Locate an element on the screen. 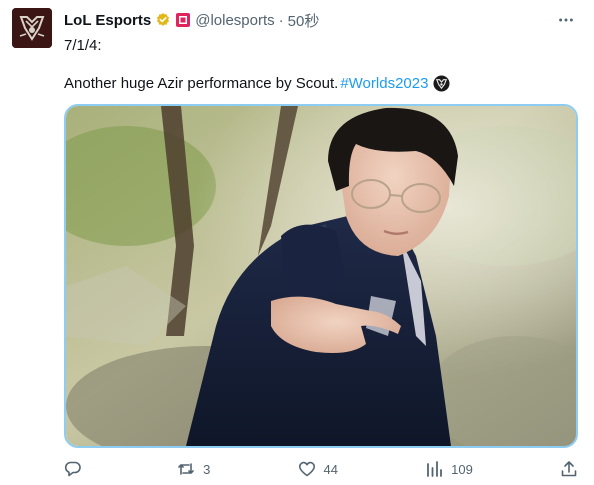 This screenshot has width=594, height=485. tweet-header: LoL Esports @lolesports · 50秒 is located at coordinates (191, 20).